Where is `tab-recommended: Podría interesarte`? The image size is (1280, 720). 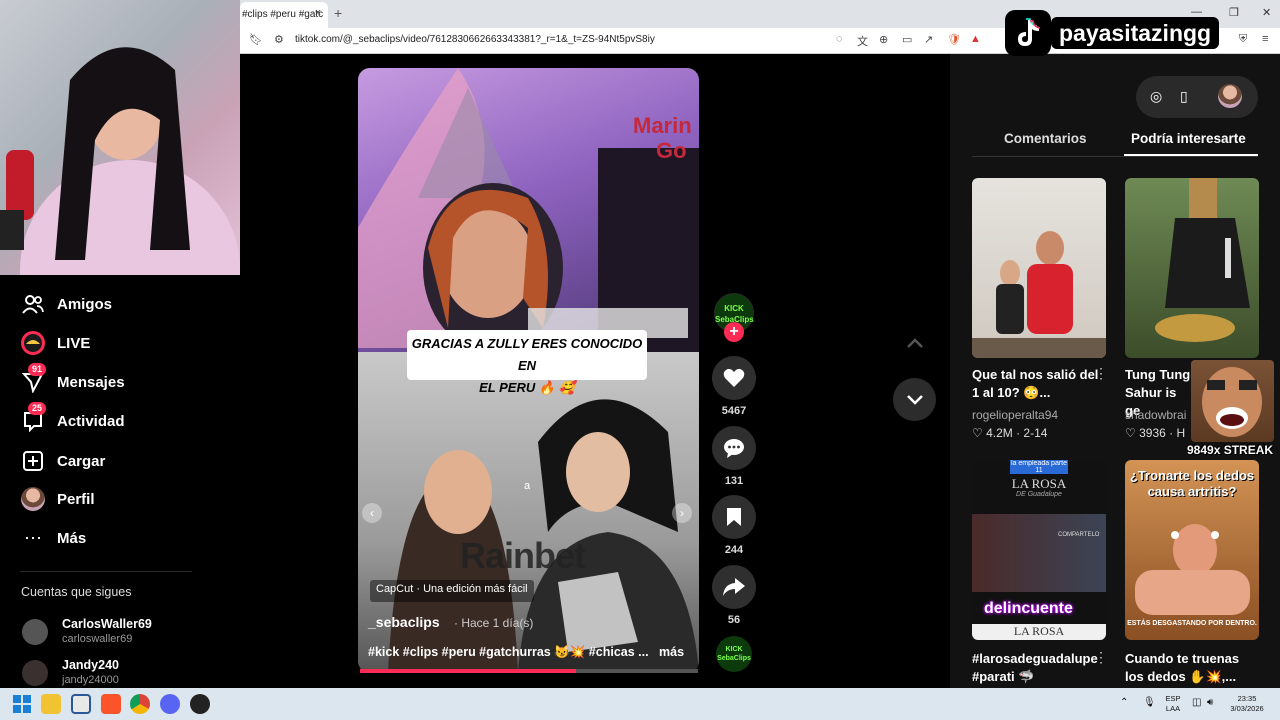 tab-recommended: Podría interesarte is located at coordinates (1188, 138).